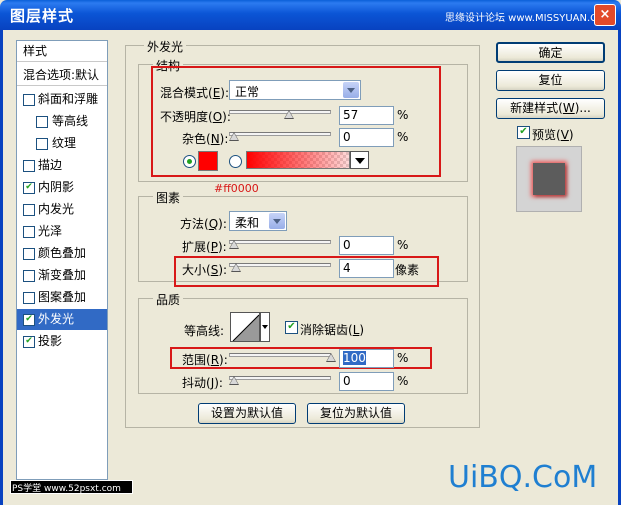 This screenshot has height=505, width=621. Describe the element at coordinates (202, 383) in the screenshot. I see `jitter-label: 抖动(J):` at that location.